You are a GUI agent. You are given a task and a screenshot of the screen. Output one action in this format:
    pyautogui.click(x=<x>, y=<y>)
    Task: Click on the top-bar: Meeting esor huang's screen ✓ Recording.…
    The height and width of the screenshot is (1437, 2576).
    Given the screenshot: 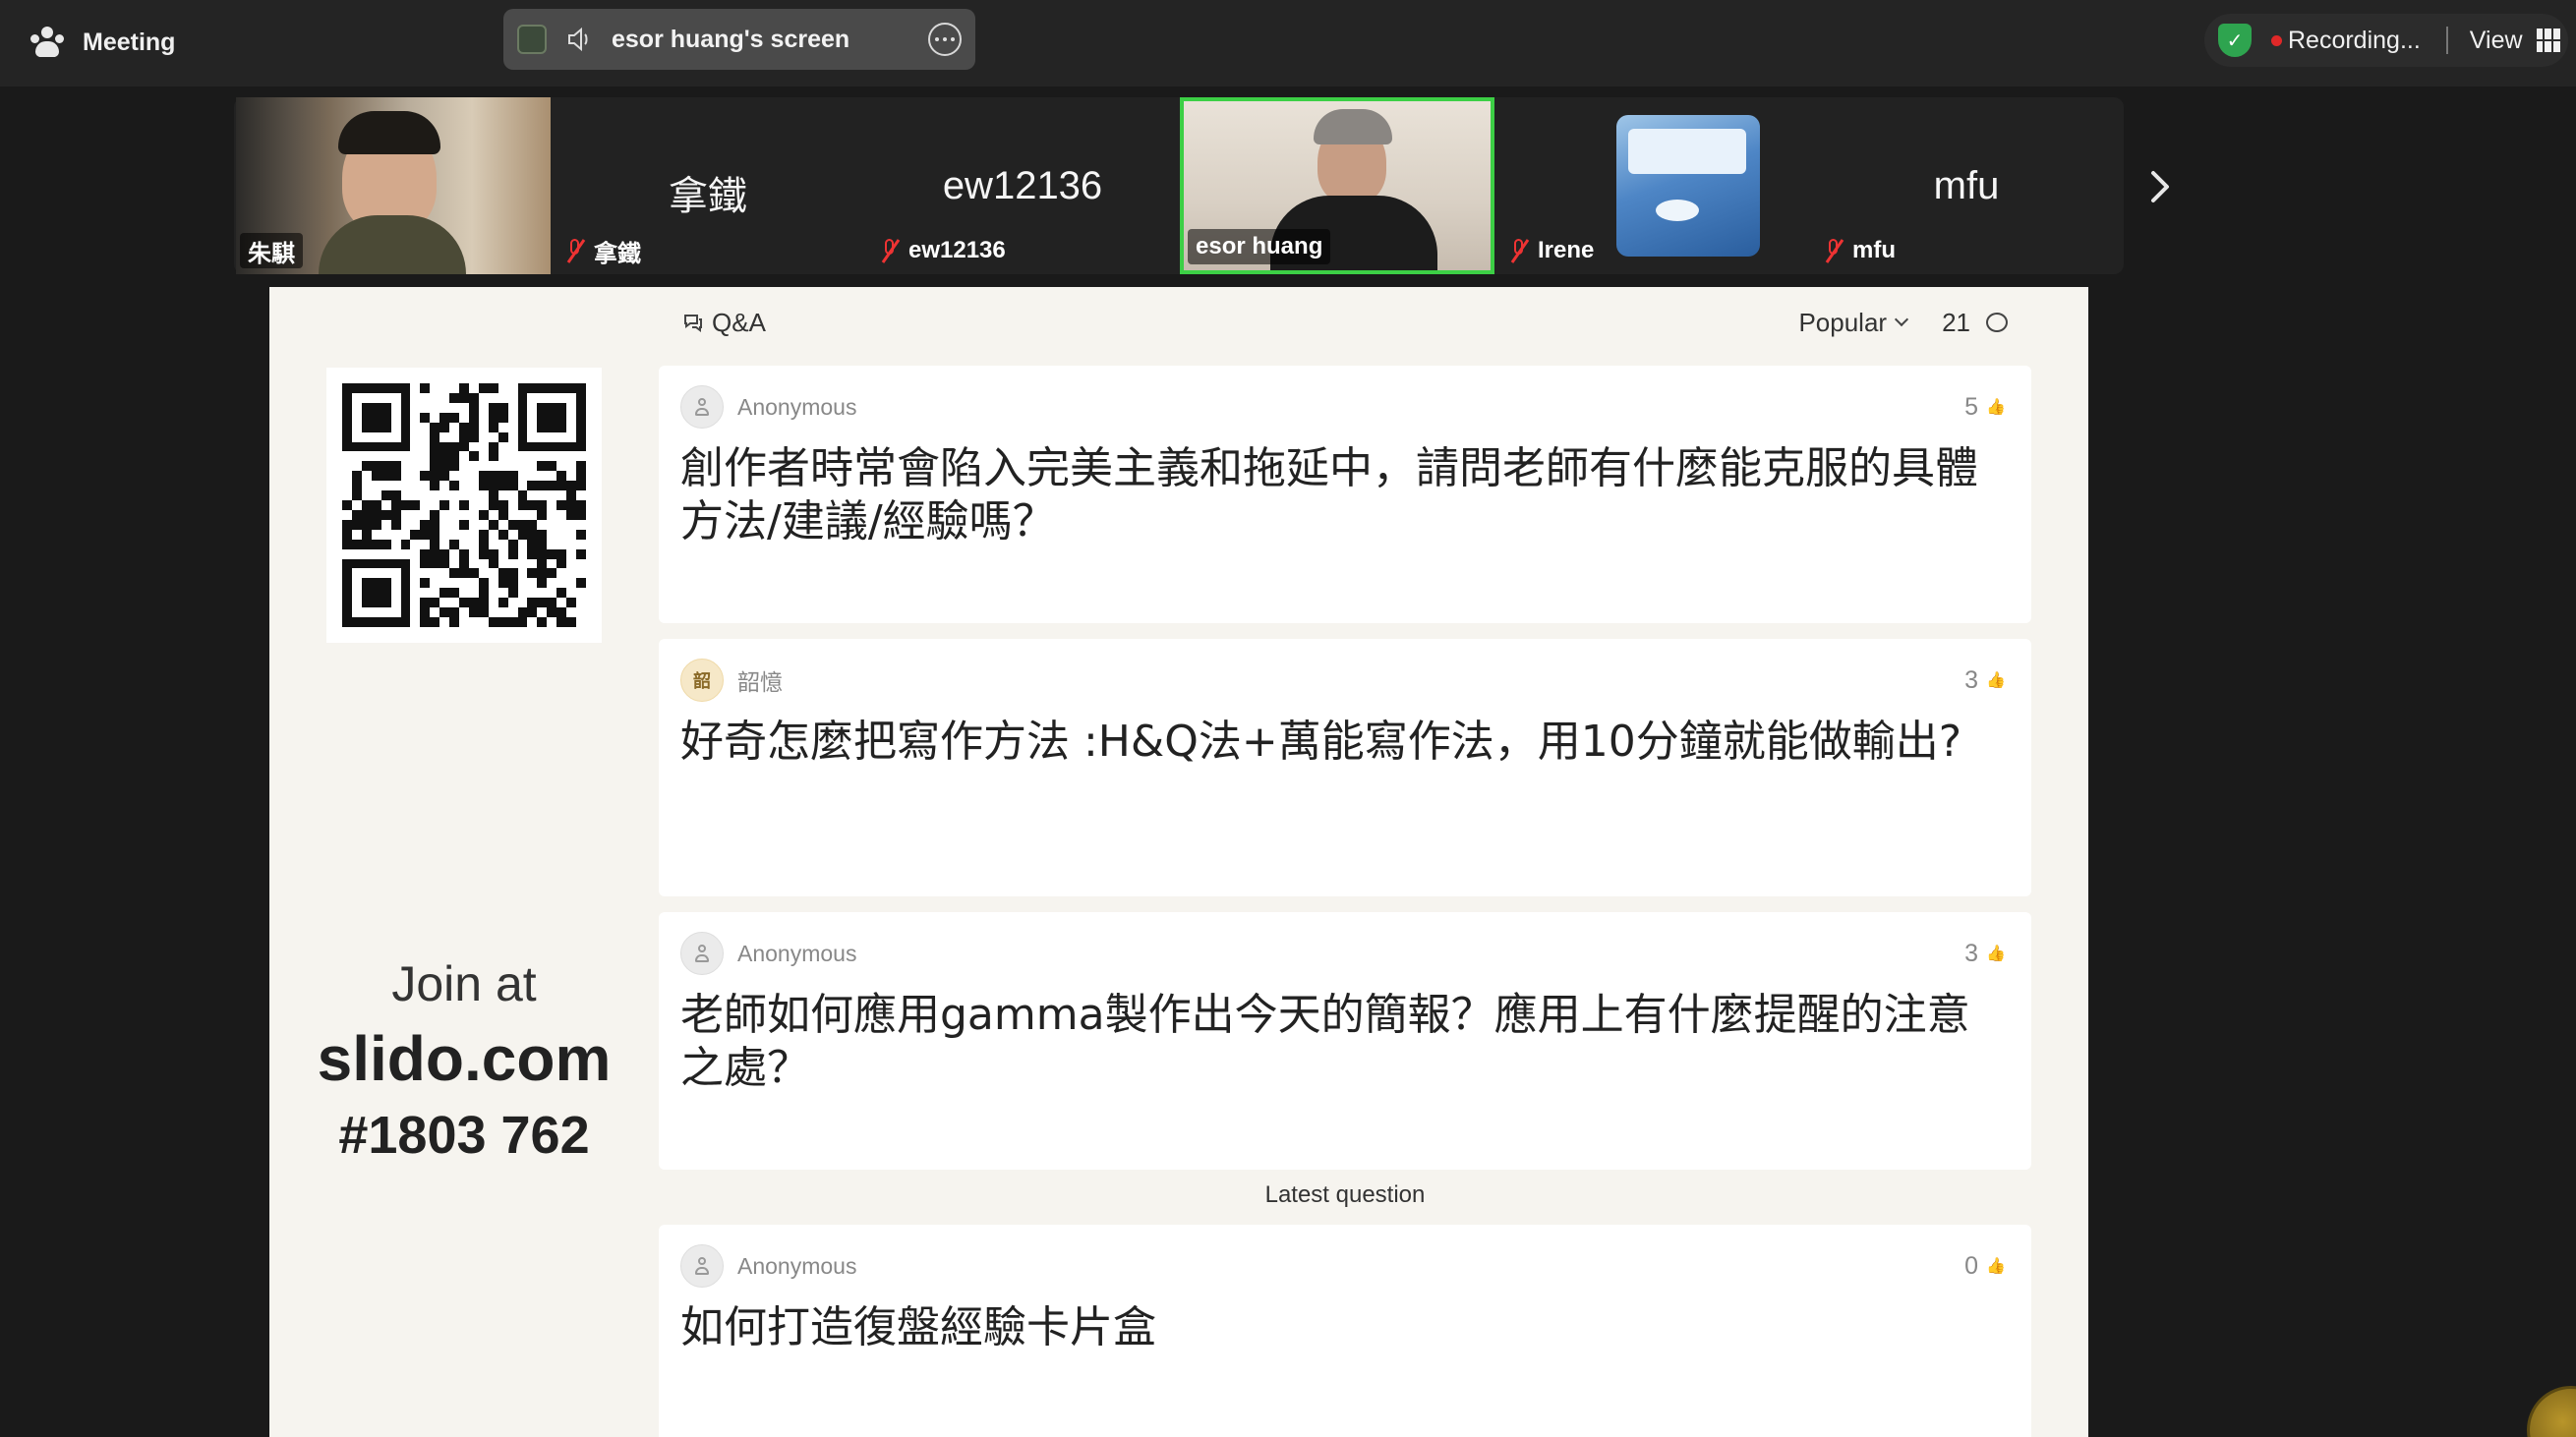 What is the action you would take?
    pyautogui.click(x=1288, y=43)
    